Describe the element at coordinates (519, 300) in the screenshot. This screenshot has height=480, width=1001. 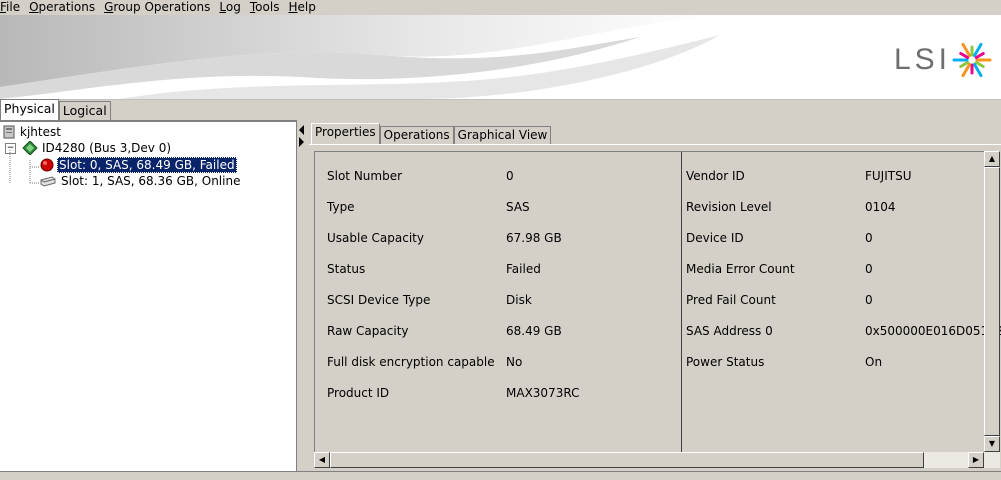
I see `prop-value: Disk` at that location.